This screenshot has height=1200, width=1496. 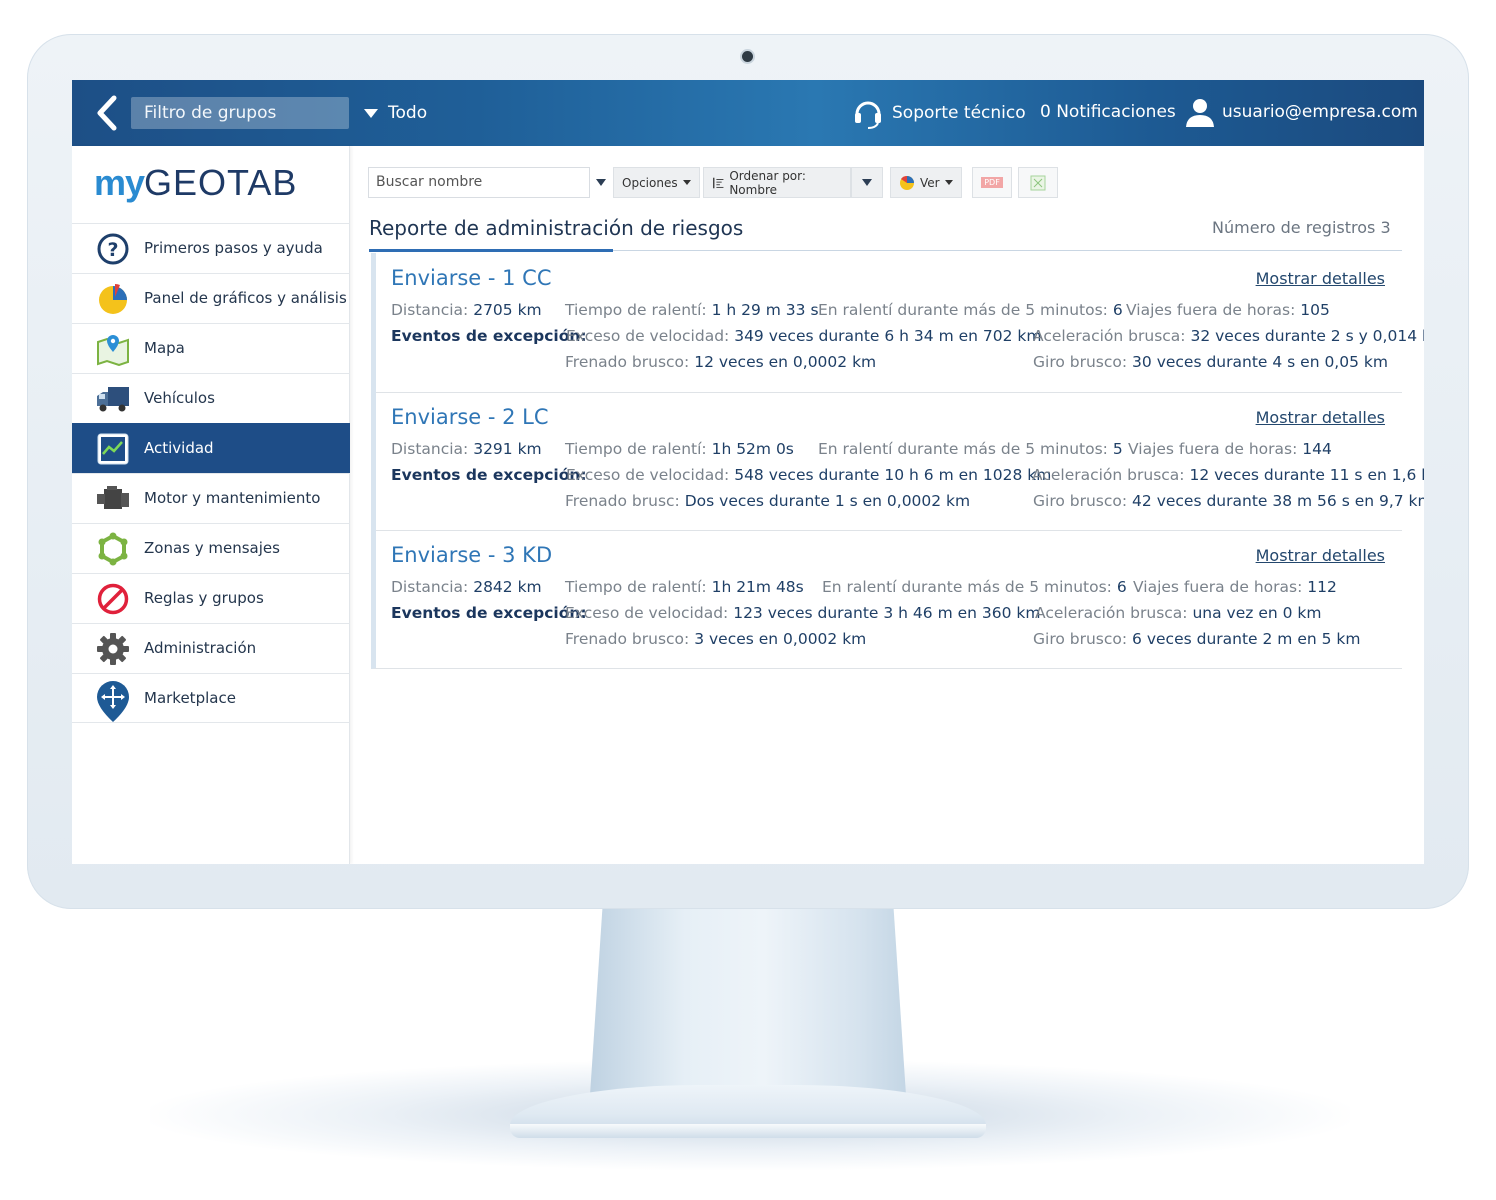 What do you see at coordinates (179, 398) in the screenshot?
I see `sidebar-item-label: Vehículos` at bounding box center [179, 398].